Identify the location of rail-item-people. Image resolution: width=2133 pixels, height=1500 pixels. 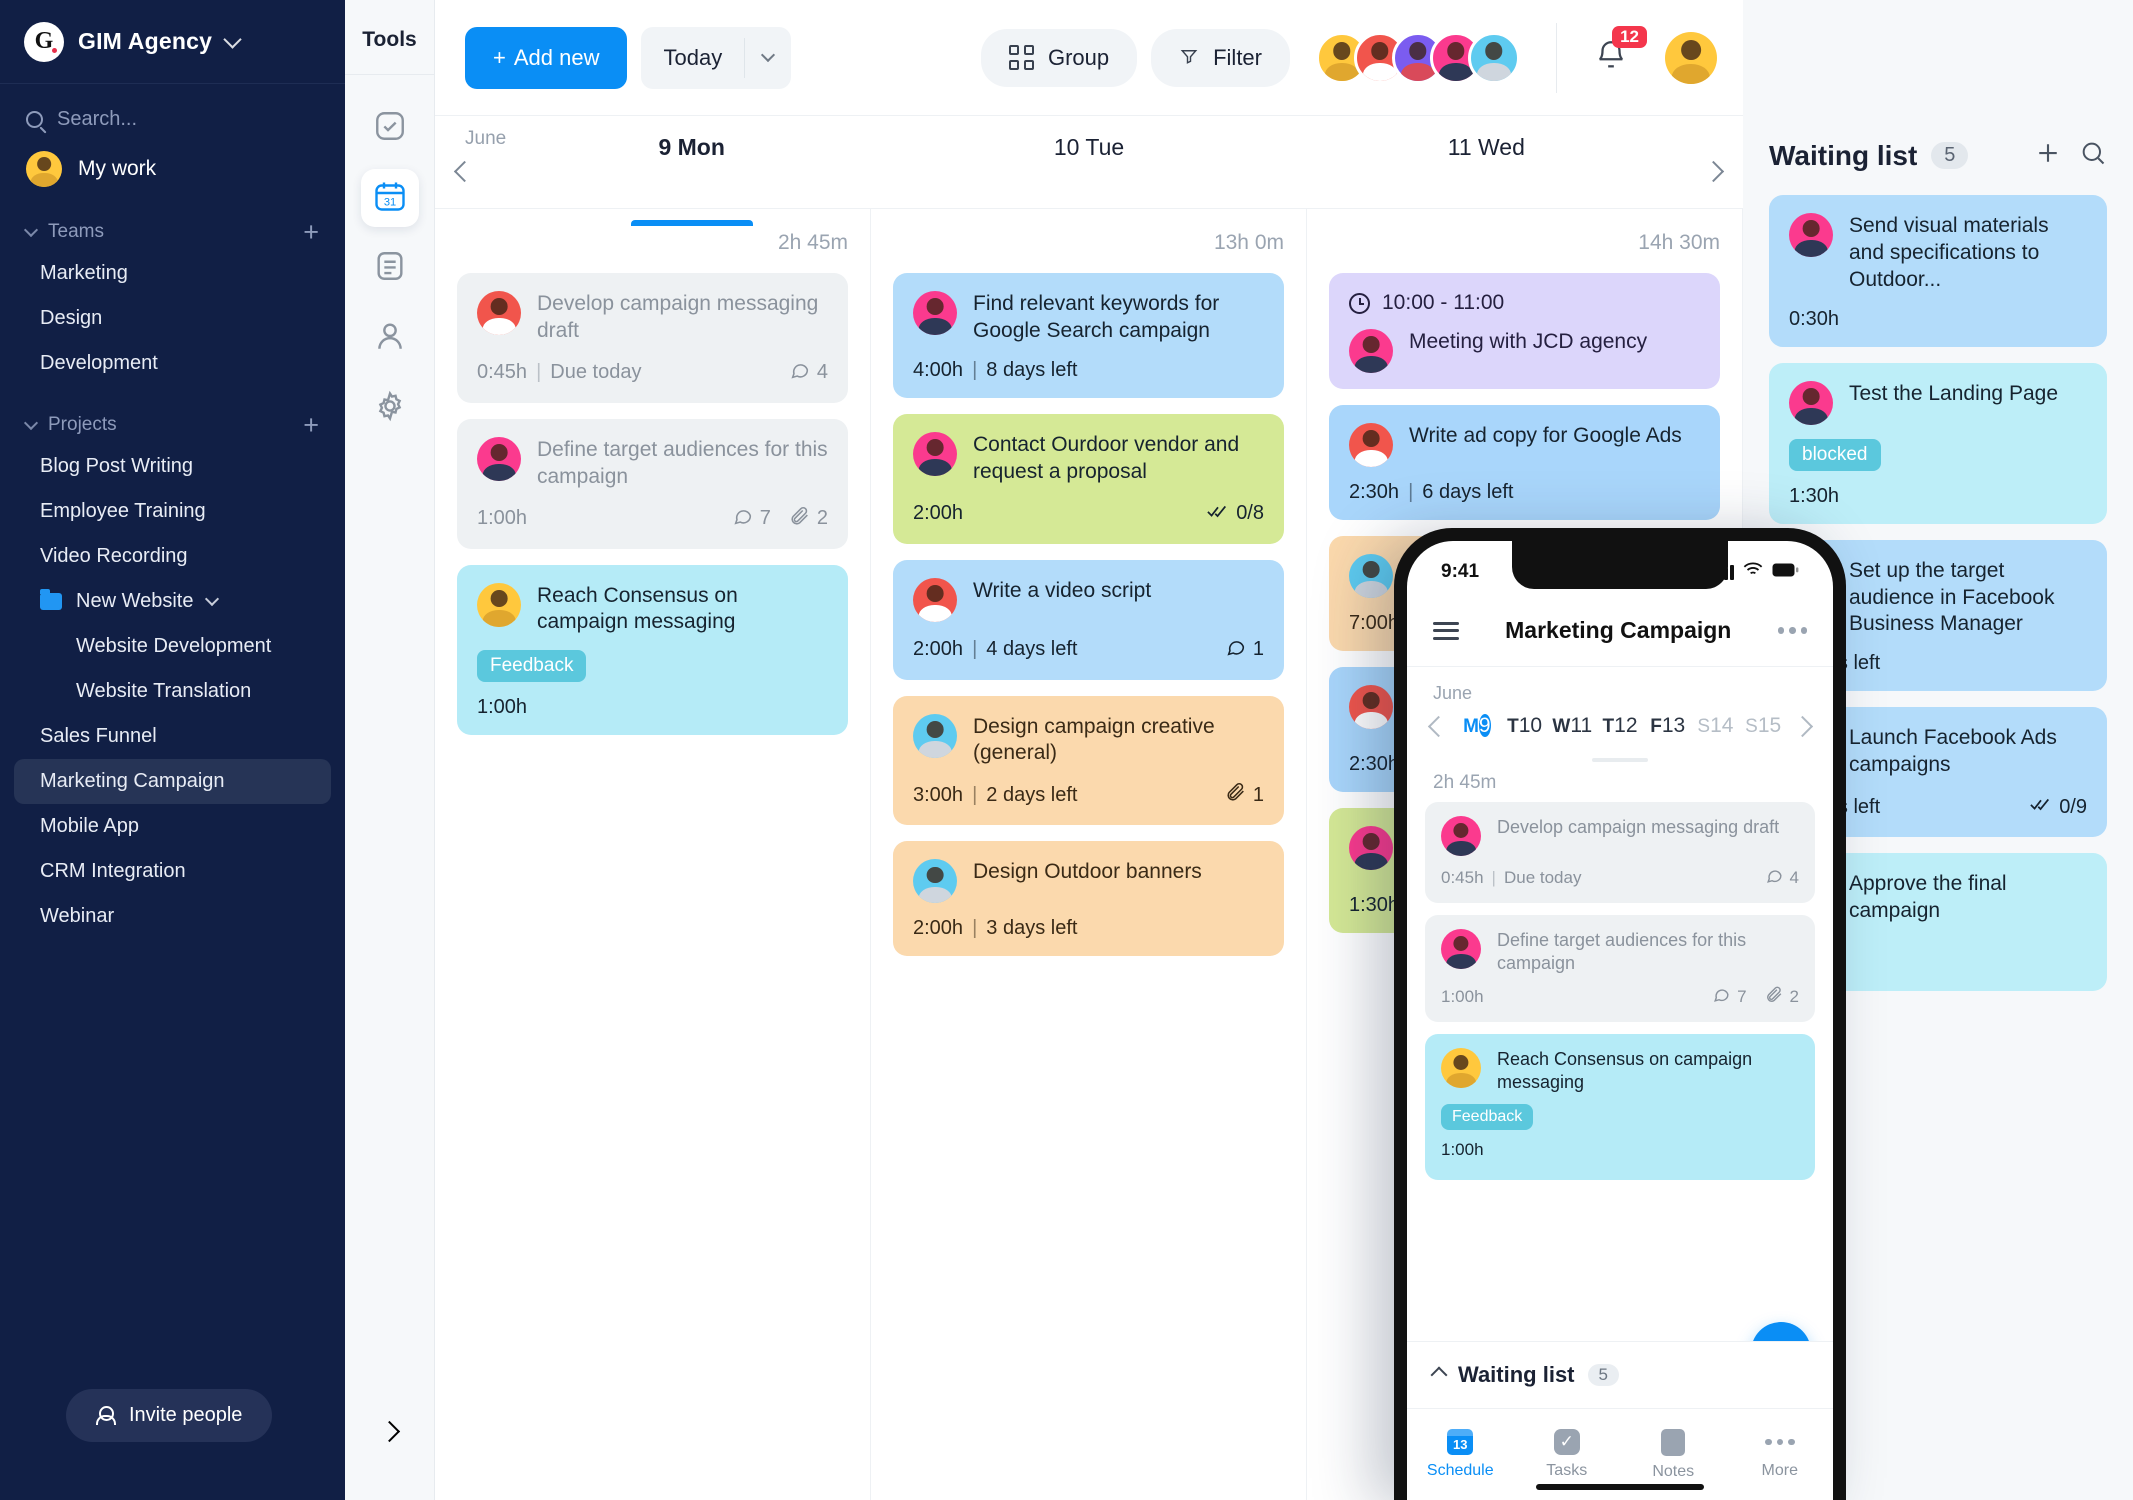
(390, 338).